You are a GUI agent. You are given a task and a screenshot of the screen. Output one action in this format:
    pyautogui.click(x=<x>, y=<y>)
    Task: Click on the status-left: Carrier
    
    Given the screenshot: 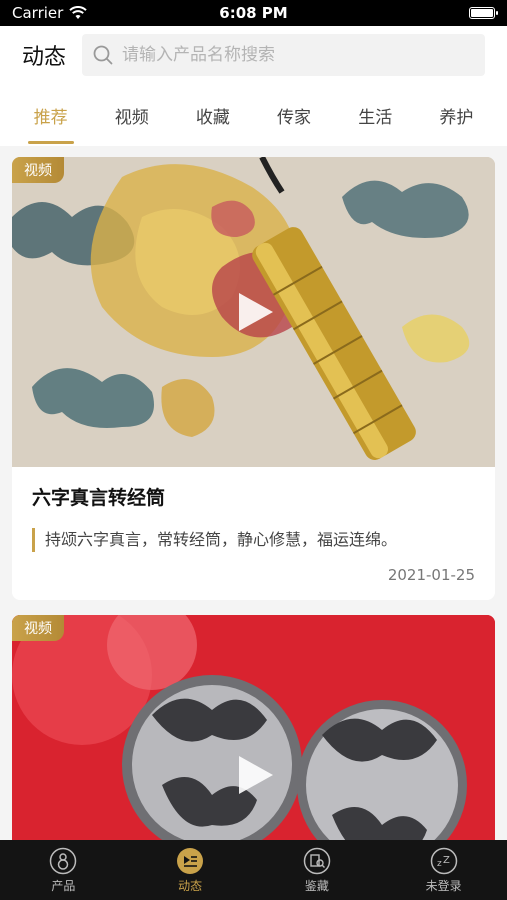 What is the action you would take?
    pyautogui.click(x=50, y=13)
    